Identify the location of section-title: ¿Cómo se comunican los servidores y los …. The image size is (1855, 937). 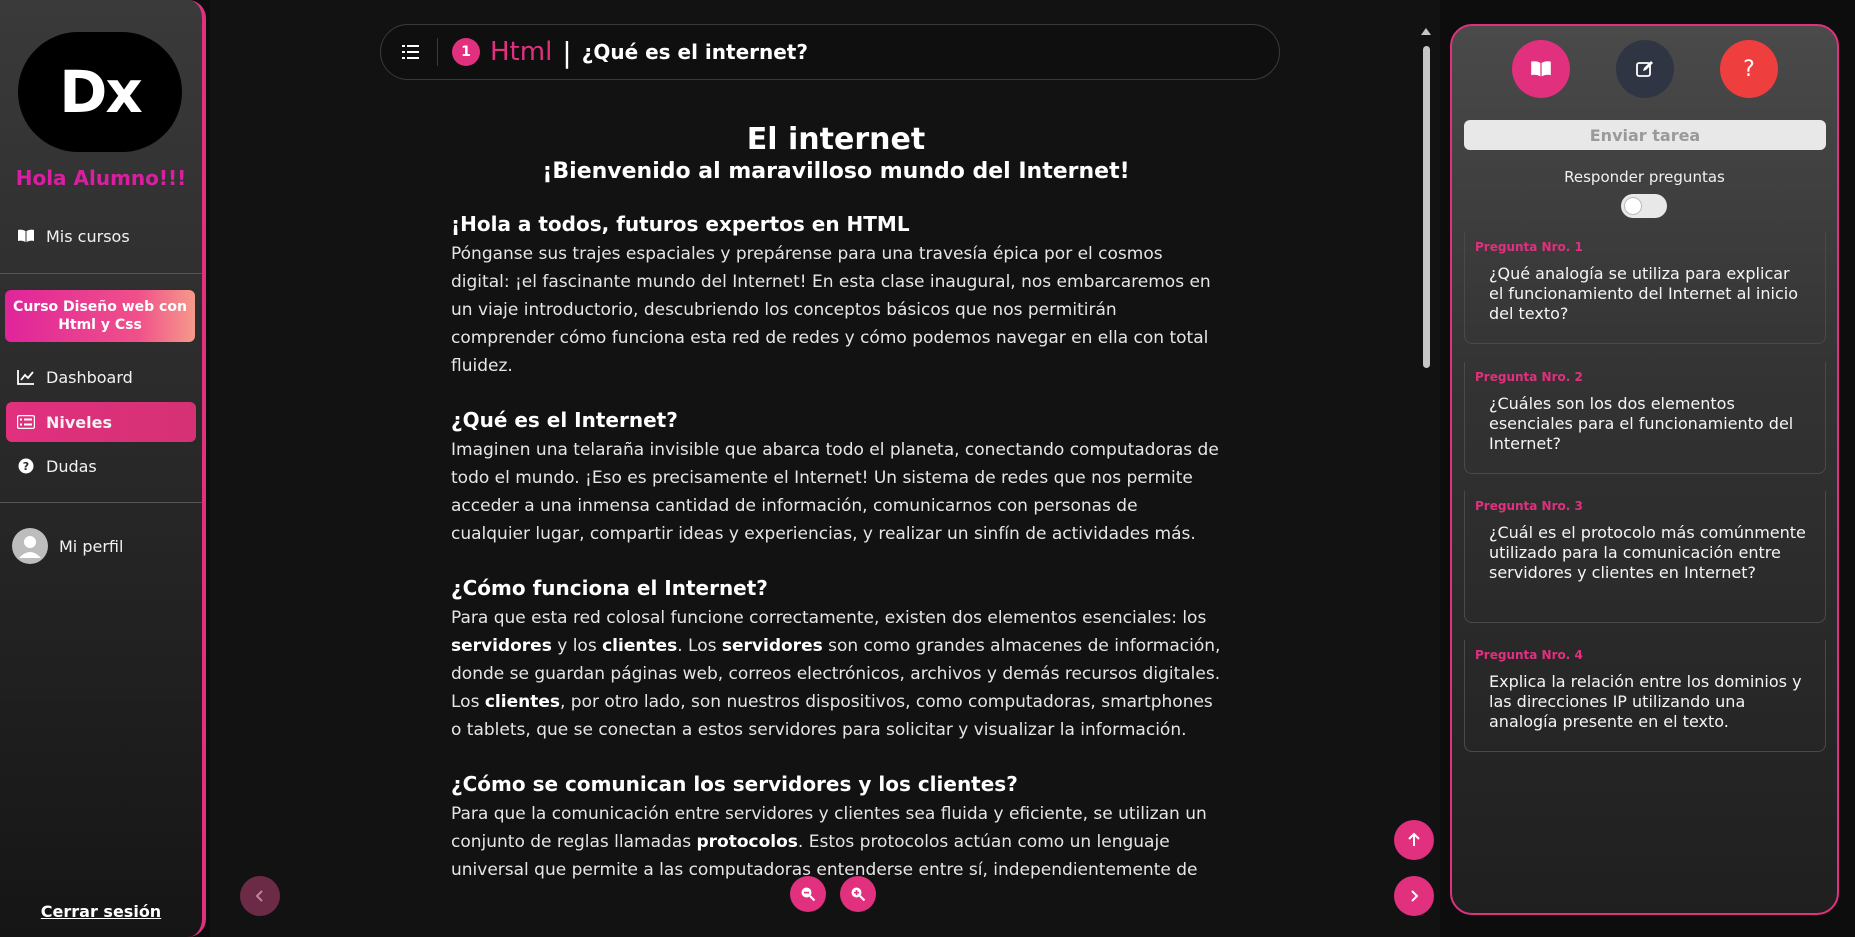
(734, 784).